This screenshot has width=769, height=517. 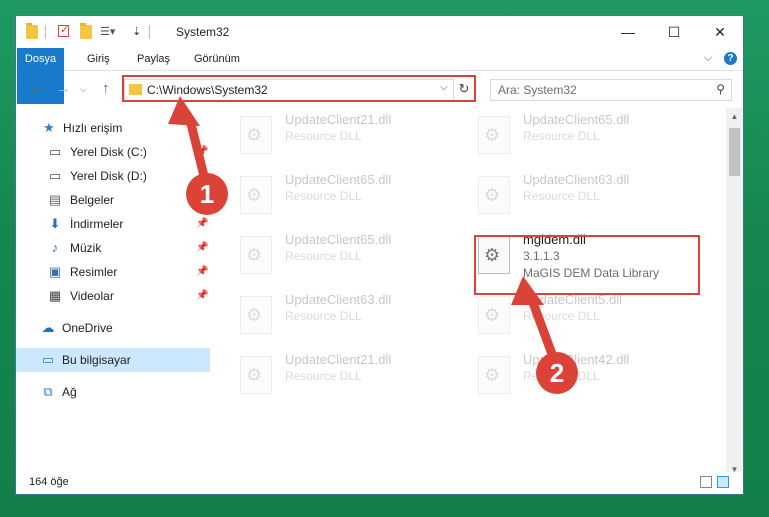 I want to click on arrow-1-head, so click(x=184, y=111).